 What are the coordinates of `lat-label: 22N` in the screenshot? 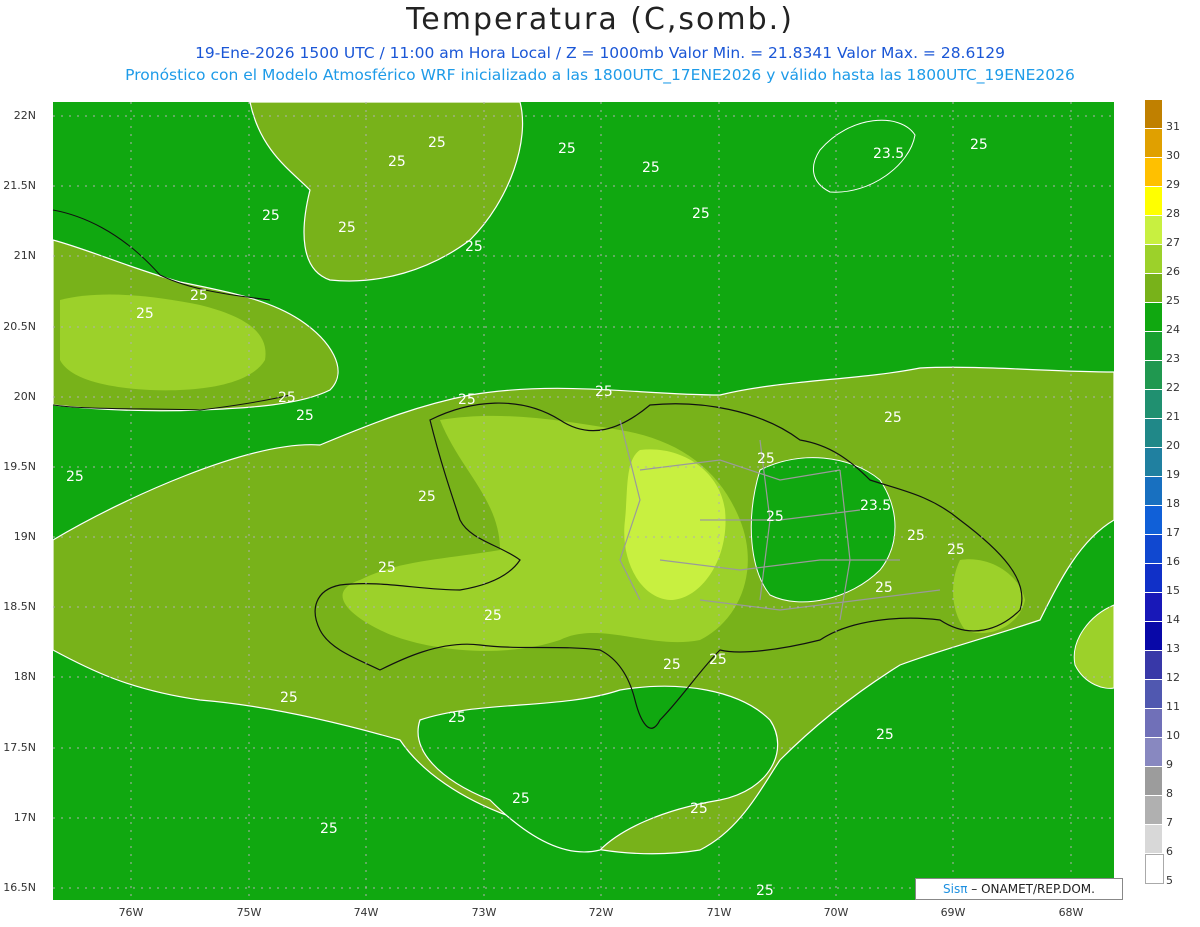 It's located at (24, 115).